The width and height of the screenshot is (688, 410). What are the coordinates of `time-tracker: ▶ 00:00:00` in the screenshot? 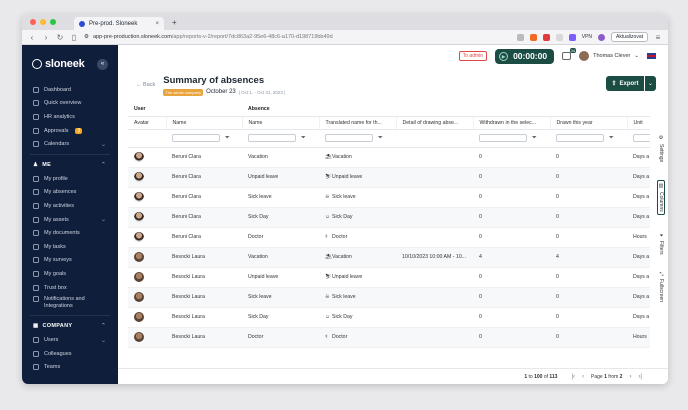 It's located at (525, 56).